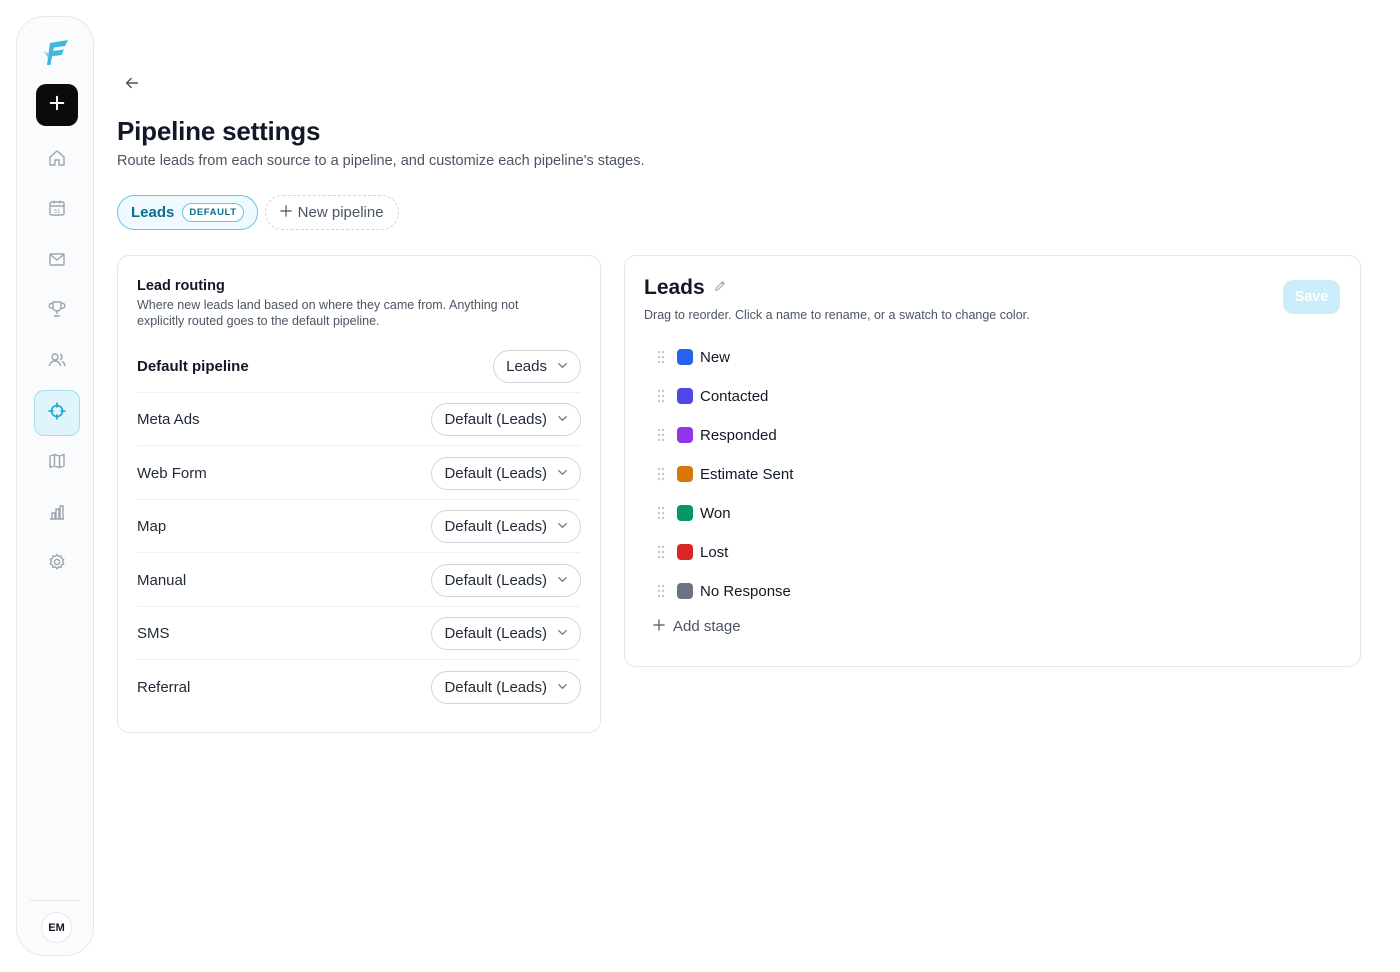  I want to click on stage-row: Contacted, so click(711, 396).